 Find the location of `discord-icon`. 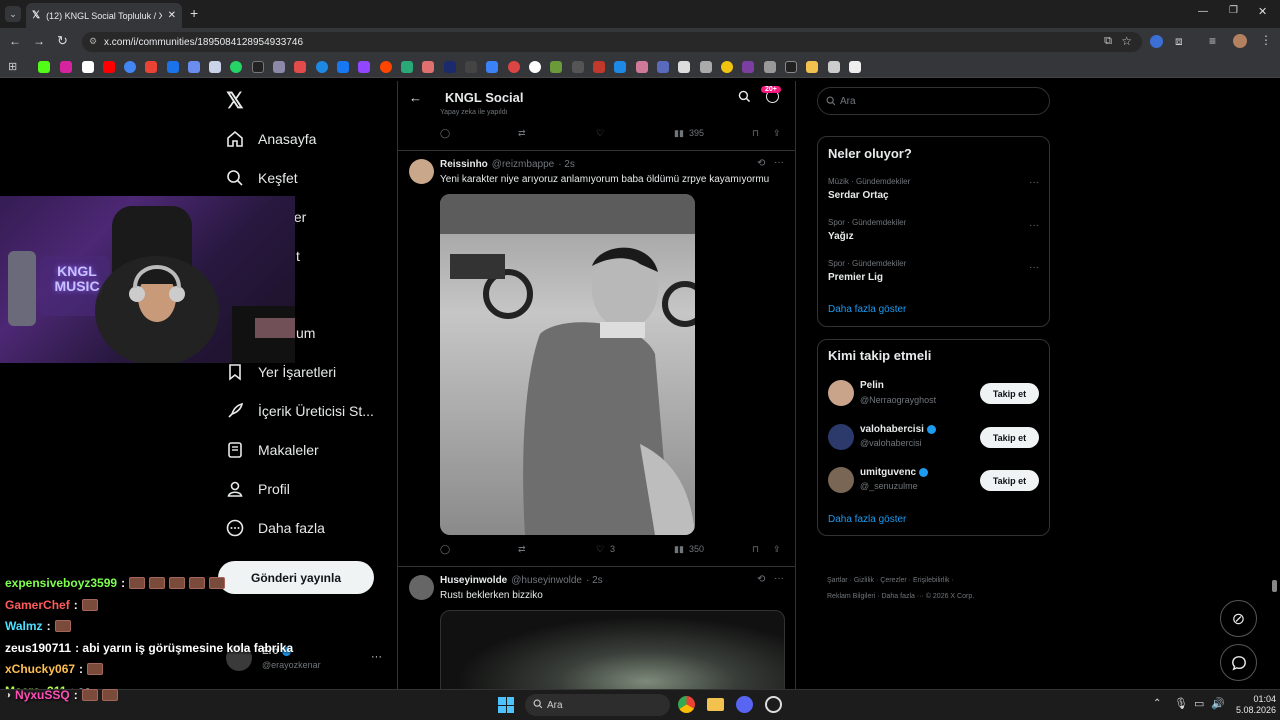

discord-icon is located at coordinates (744, 704).